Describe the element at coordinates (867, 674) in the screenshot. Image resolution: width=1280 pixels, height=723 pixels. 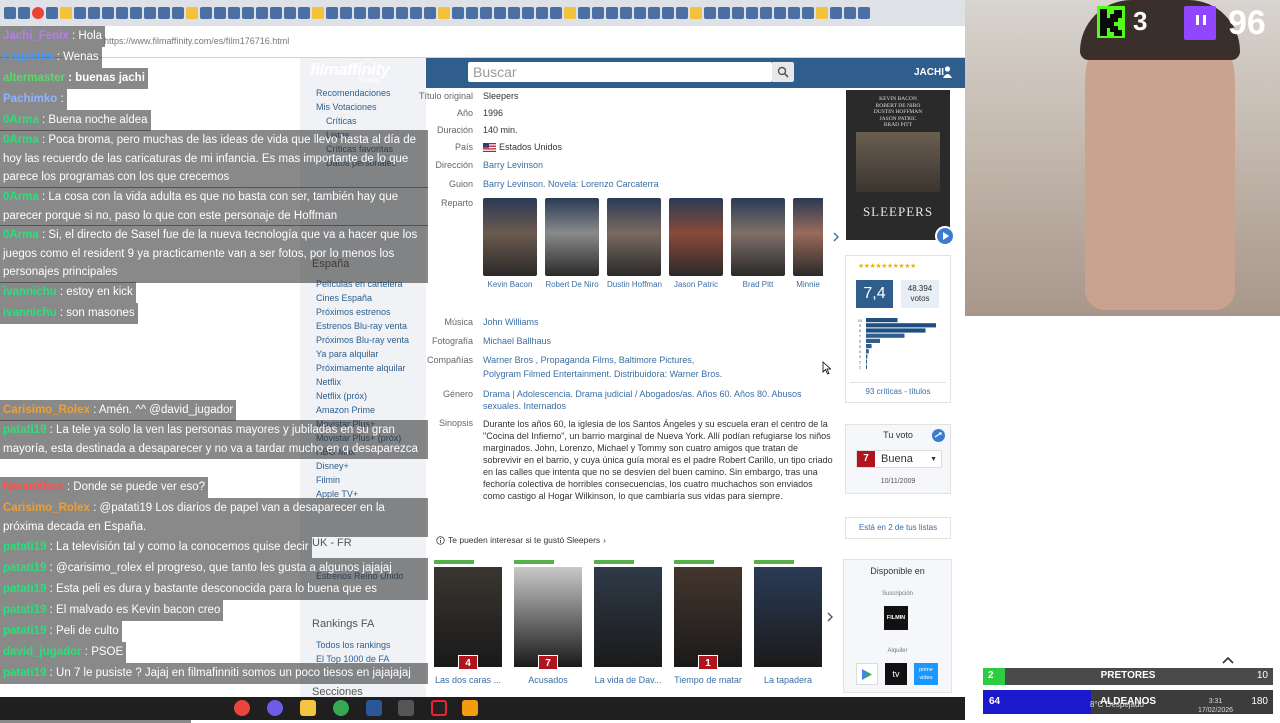
I see `google-play-provider` at that location.